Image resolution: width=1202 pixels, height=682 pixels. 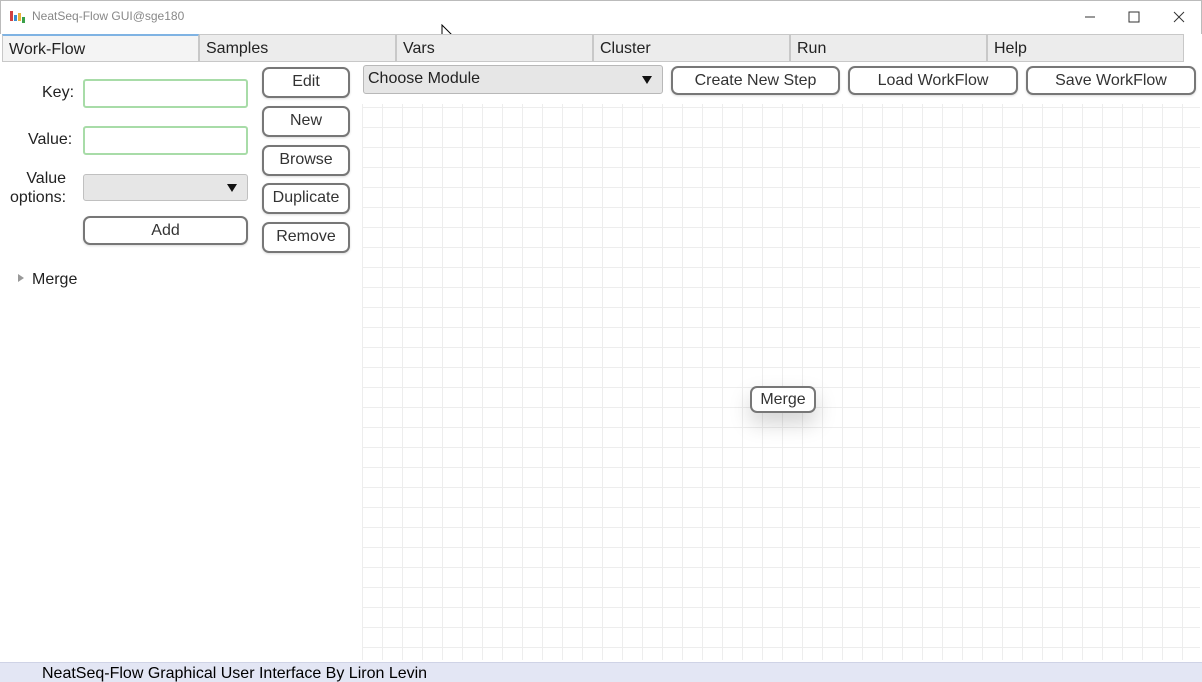 What do you see at coordinates (17, 17) in the screenshot?
I see `app-logo-icon` at bounding box center [17, 17].